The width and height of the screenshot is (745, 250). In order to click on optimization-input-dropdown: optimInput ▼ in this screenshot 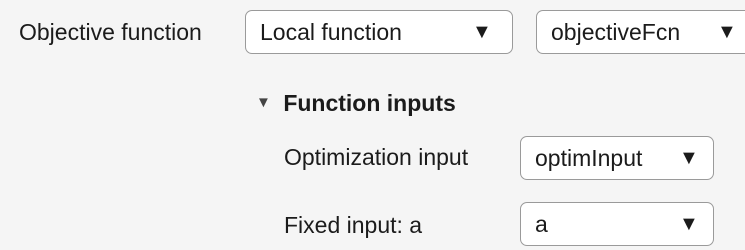, I will do `click(617, 158)`.